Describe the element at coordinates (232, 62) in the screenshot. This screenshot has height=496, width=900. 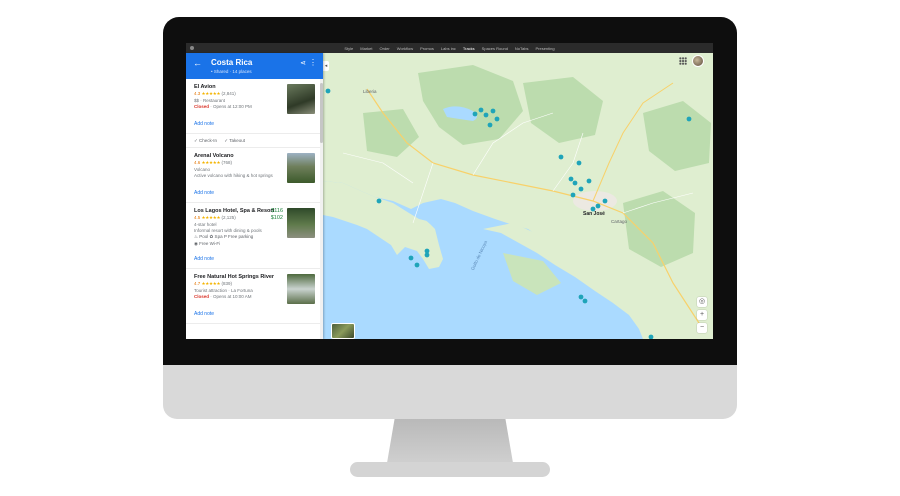
I see `list-title: Costa Rica` at that location.